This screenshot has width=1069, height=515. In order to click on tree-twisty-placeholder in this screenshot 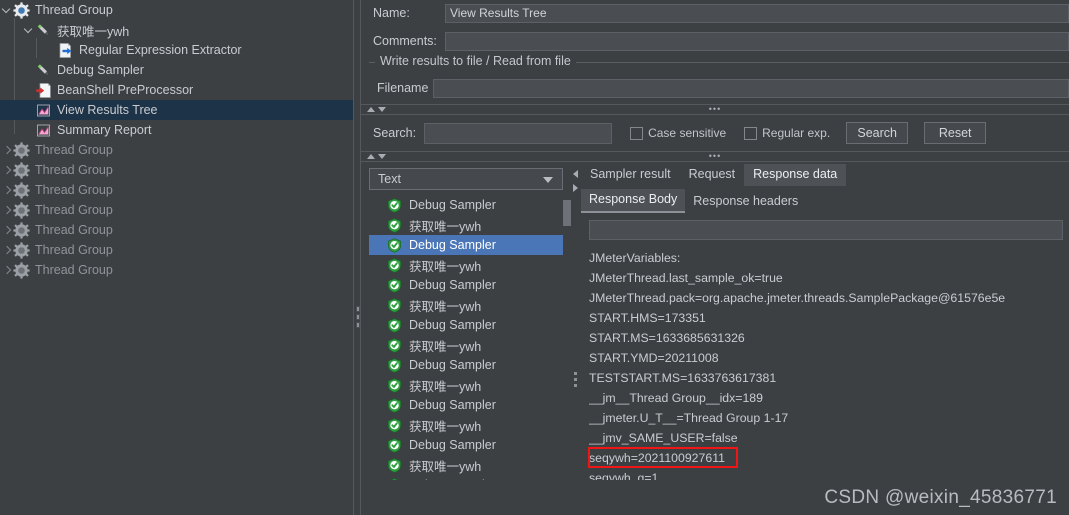, I will do `click(28, 110)`.